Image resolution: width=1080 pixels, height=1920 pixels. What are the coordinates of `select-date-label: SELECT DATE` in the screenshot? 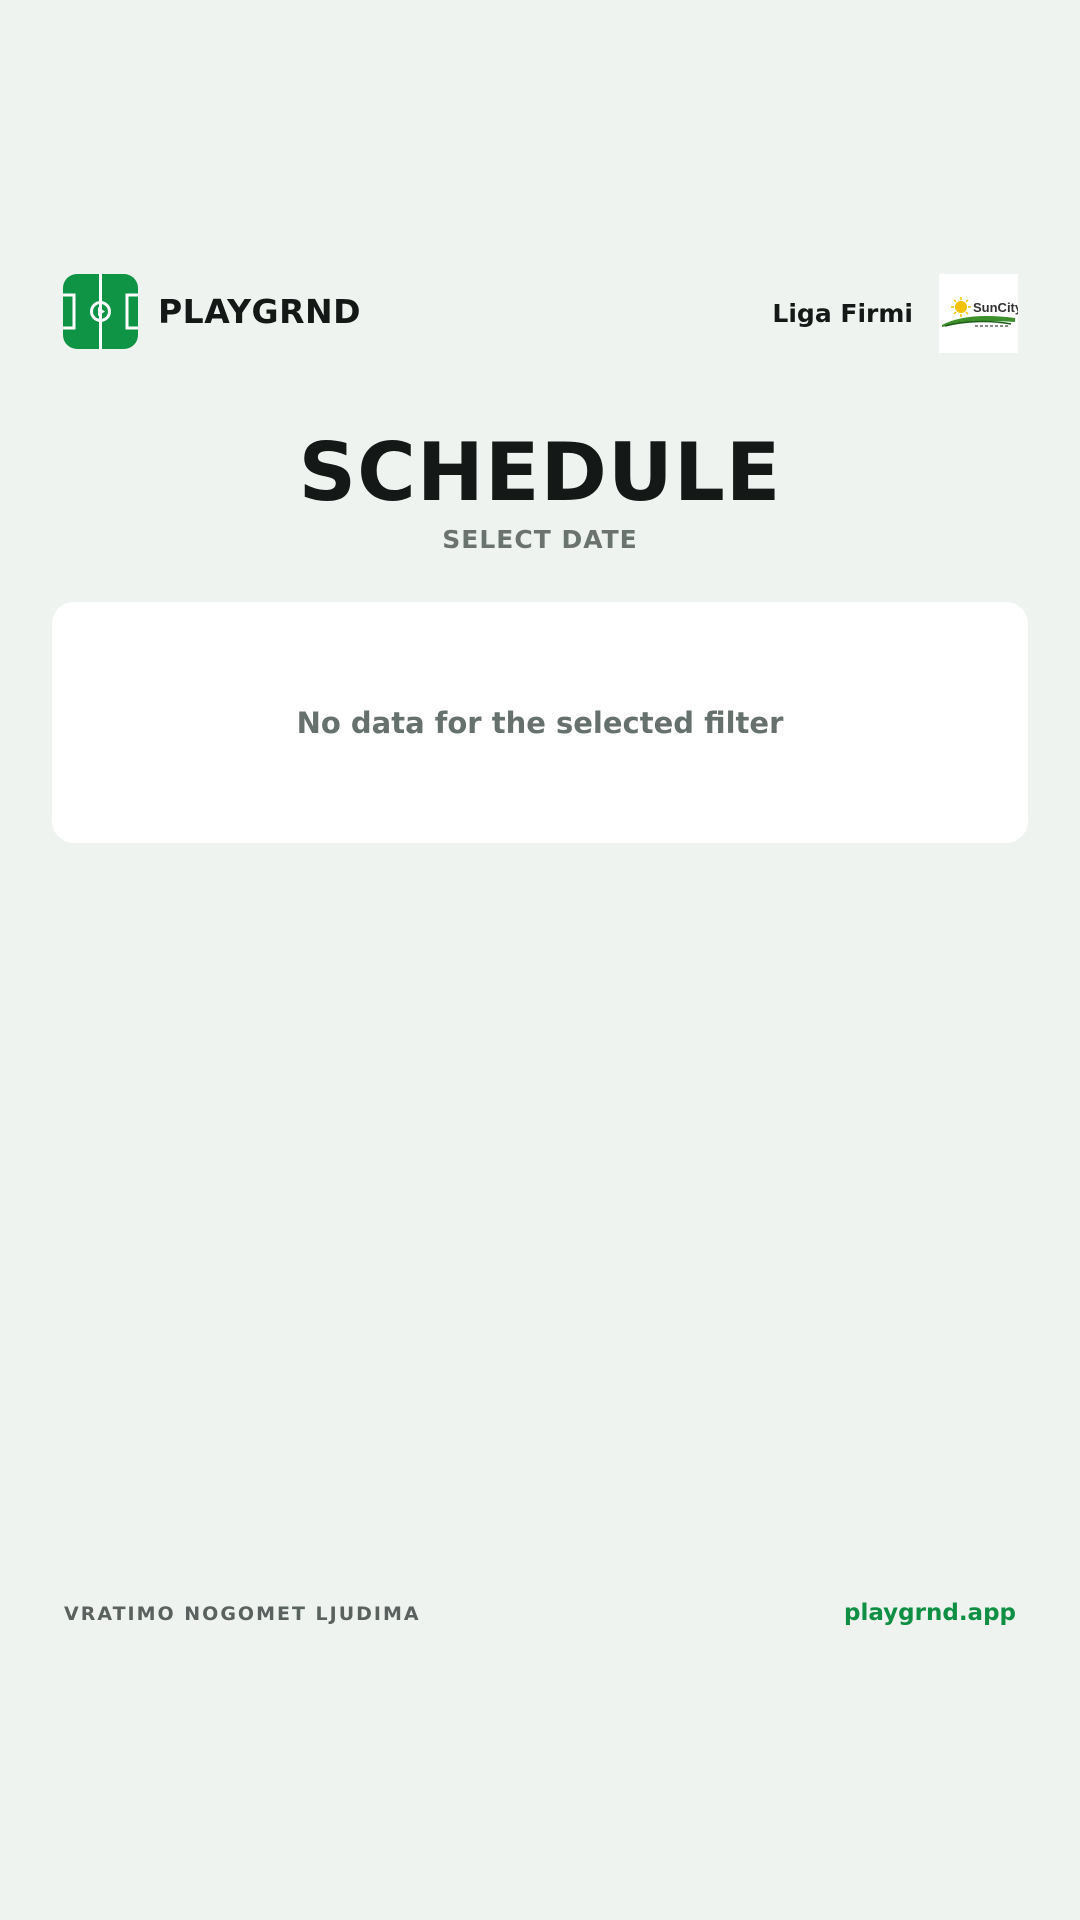 It's located at (540, 539).